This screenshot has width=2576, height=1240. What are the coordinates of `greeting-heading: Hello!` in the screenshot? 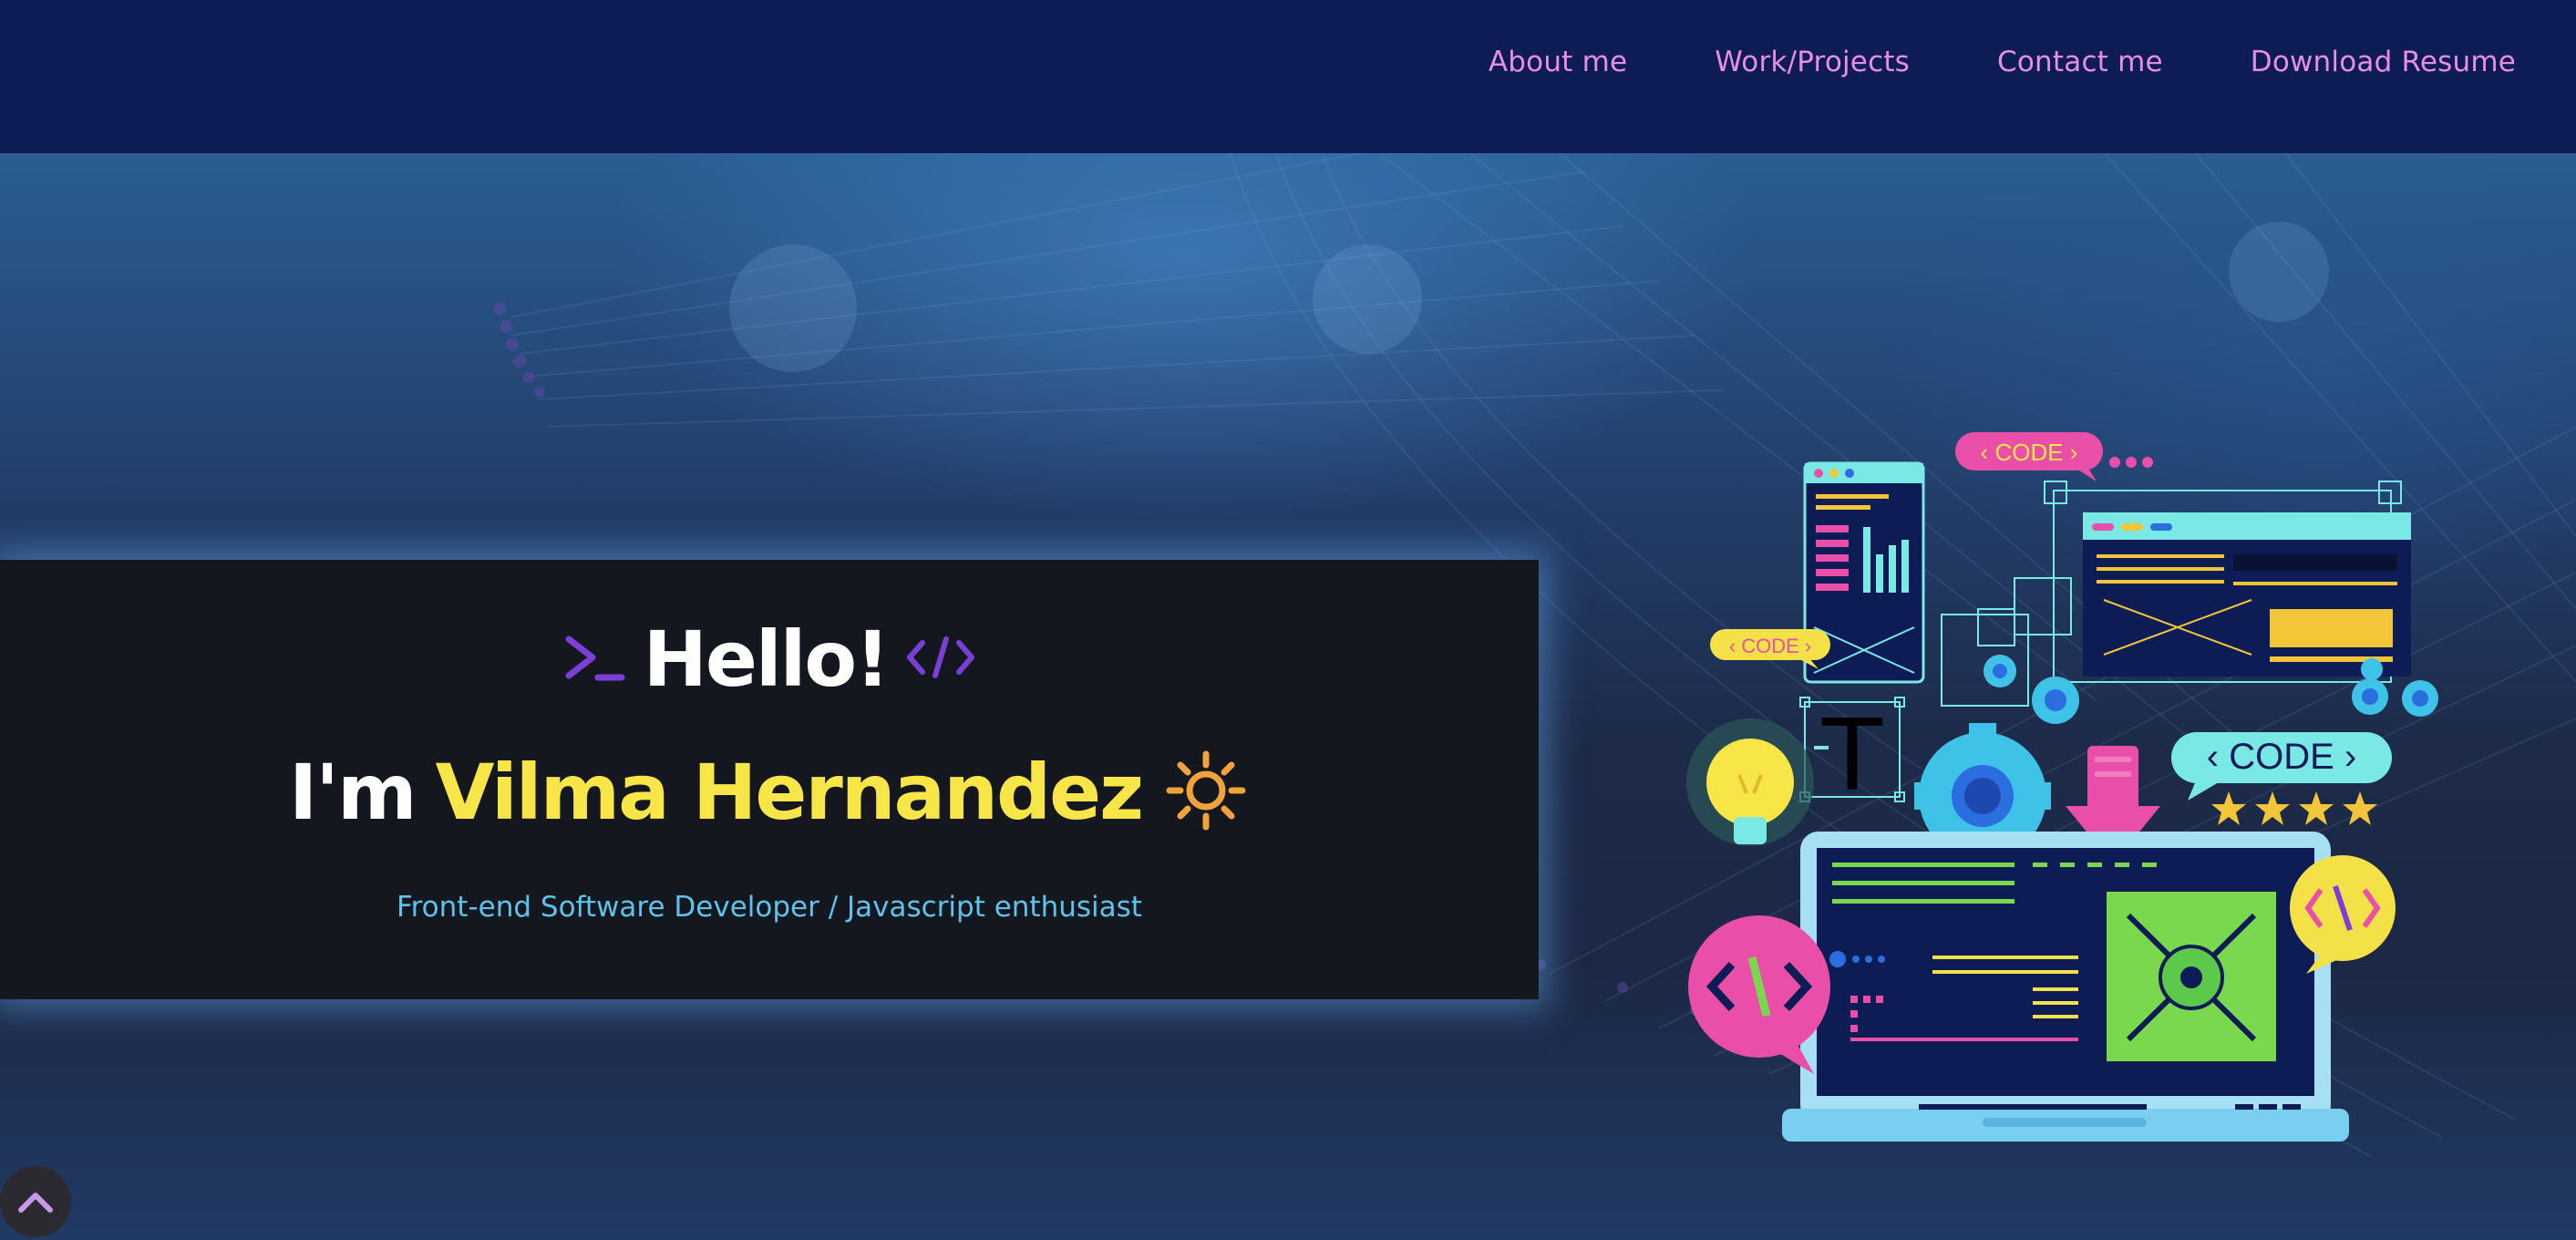 It's located at (767, 659).